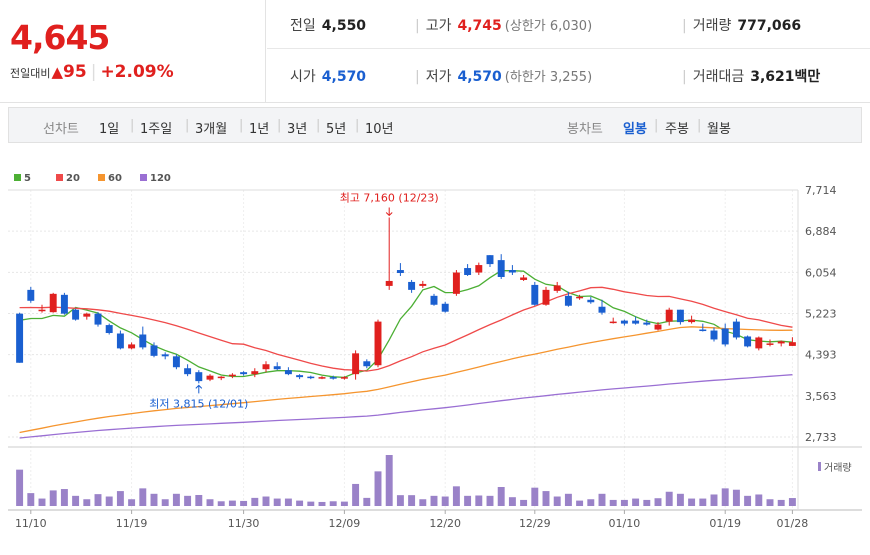  I want to click on y-tick-label: 4,393, so click(821, 355).